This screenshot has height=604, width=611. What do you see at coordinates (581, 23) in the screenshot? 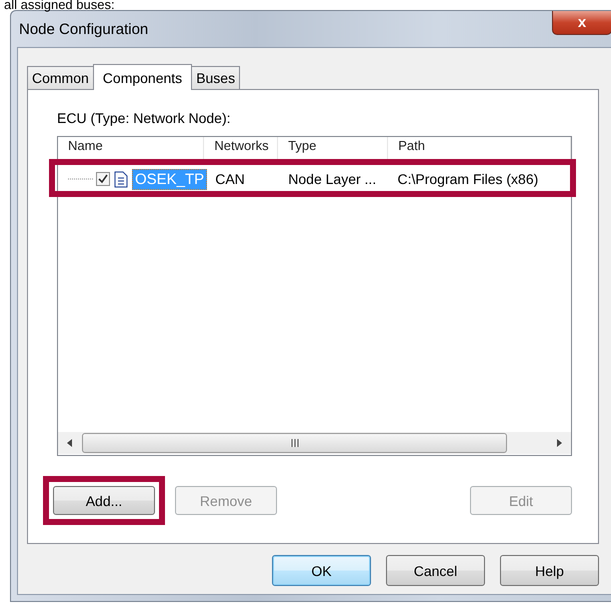
I see `close-button: x` at bounding box center [581, 23].